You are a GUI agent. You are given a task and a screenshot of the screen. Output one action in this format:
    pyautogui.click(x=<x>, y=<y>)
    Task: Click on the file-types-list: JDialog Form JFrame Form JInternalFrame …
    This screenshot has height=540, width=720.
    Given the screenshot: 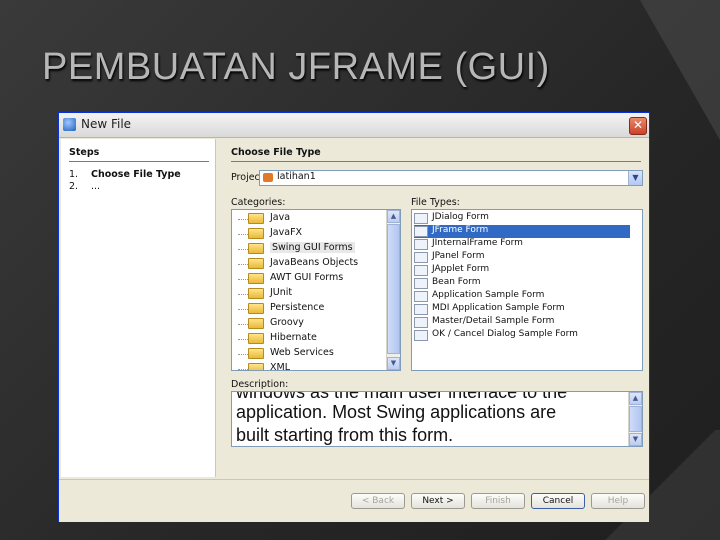 What is the action you would take?
    pyautogui.click(x=527, y=290)
    